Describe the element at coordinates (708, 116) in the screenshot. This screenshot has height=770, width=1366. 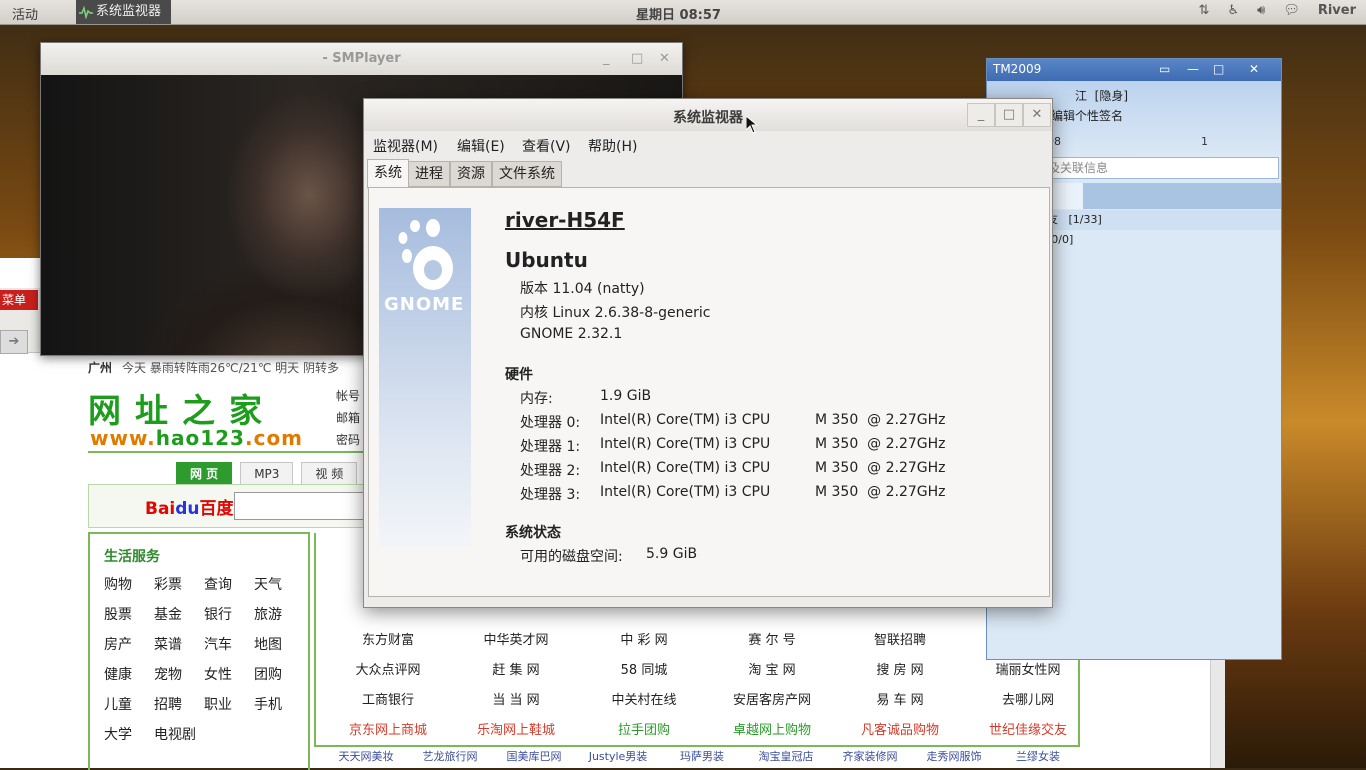
I see `sysmon-titlebar: 系统监视器 _ □ ✕` at that location.